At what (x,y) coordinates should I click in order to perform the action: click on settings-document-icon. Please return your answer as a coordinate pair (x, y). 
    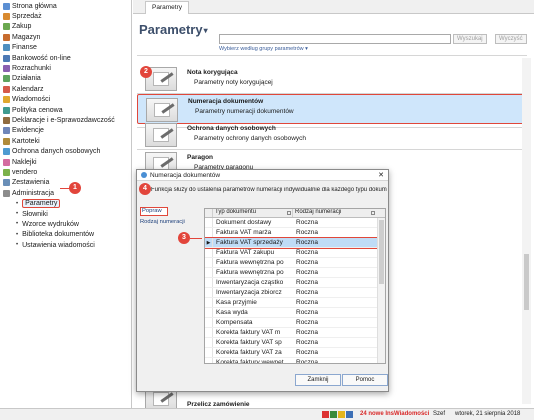
    Looking at the image, I should click on (161, 135).